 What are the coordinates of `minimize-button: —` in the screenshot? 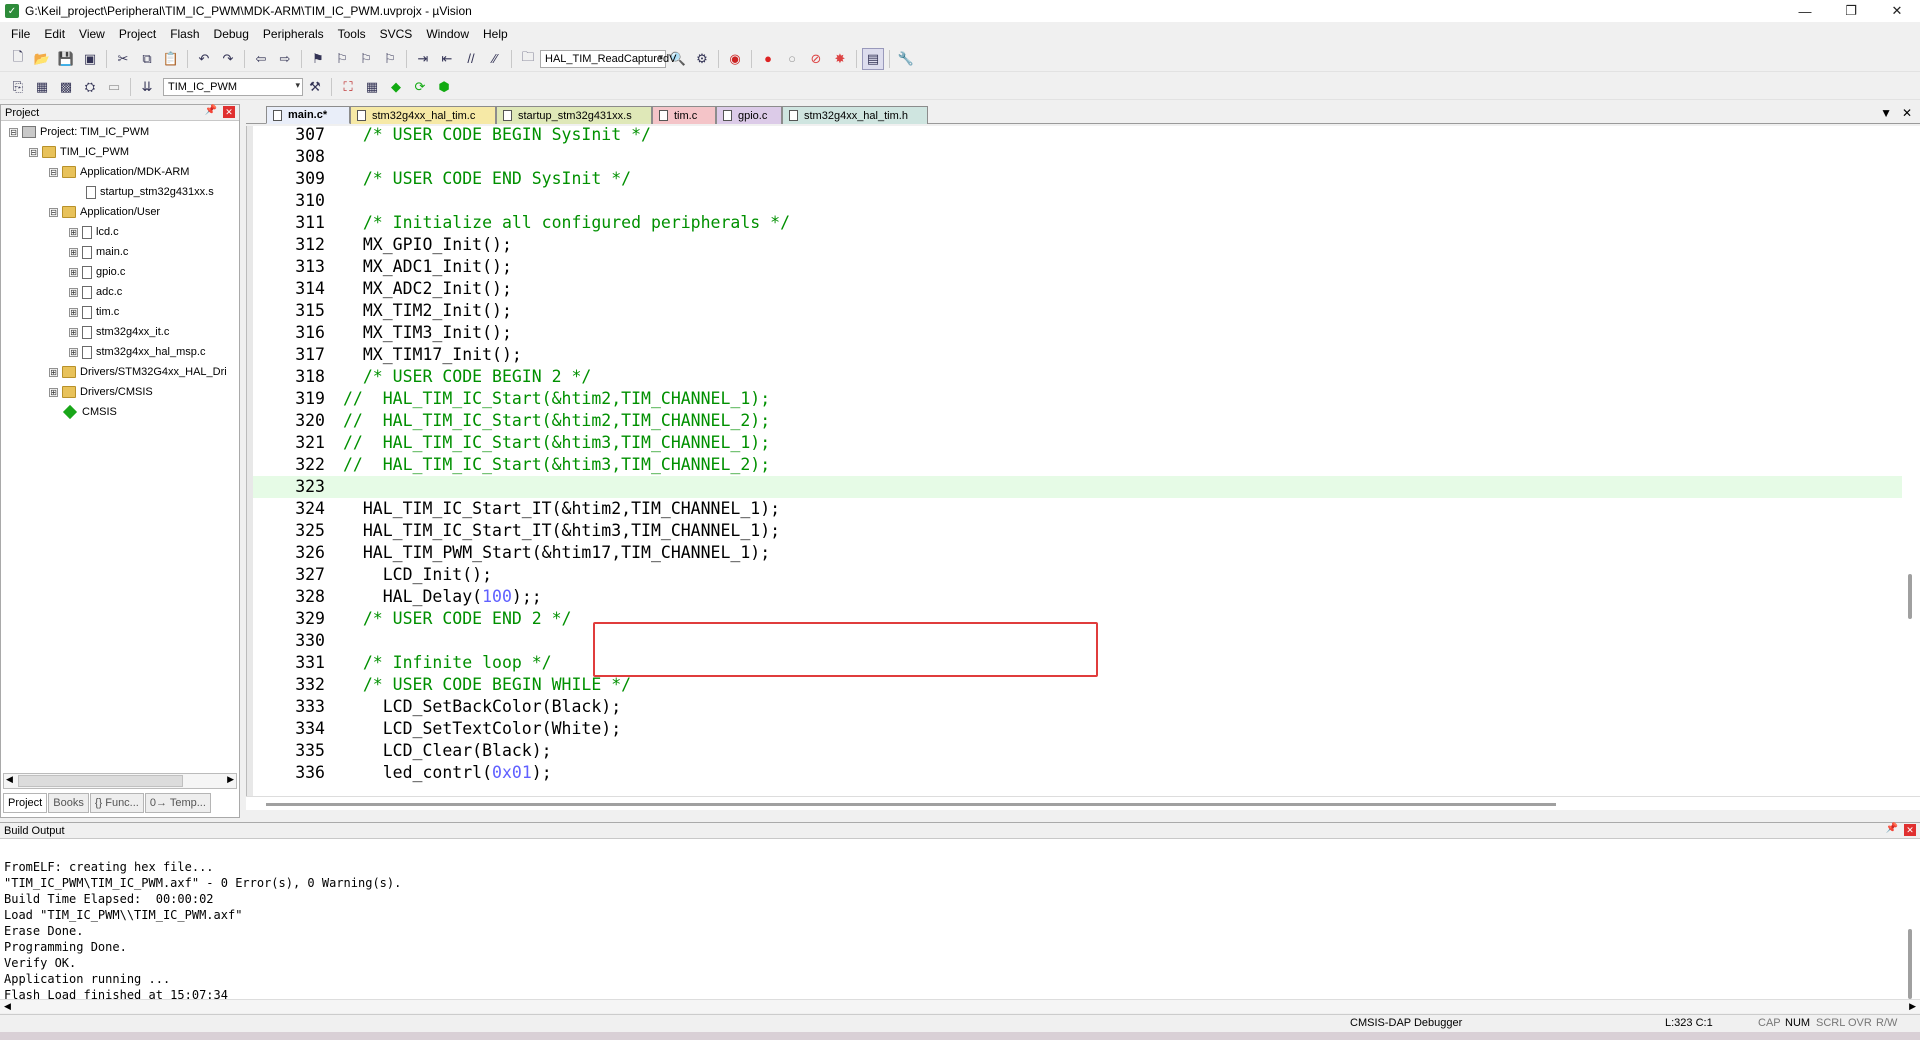 It's located at (1805, 11).